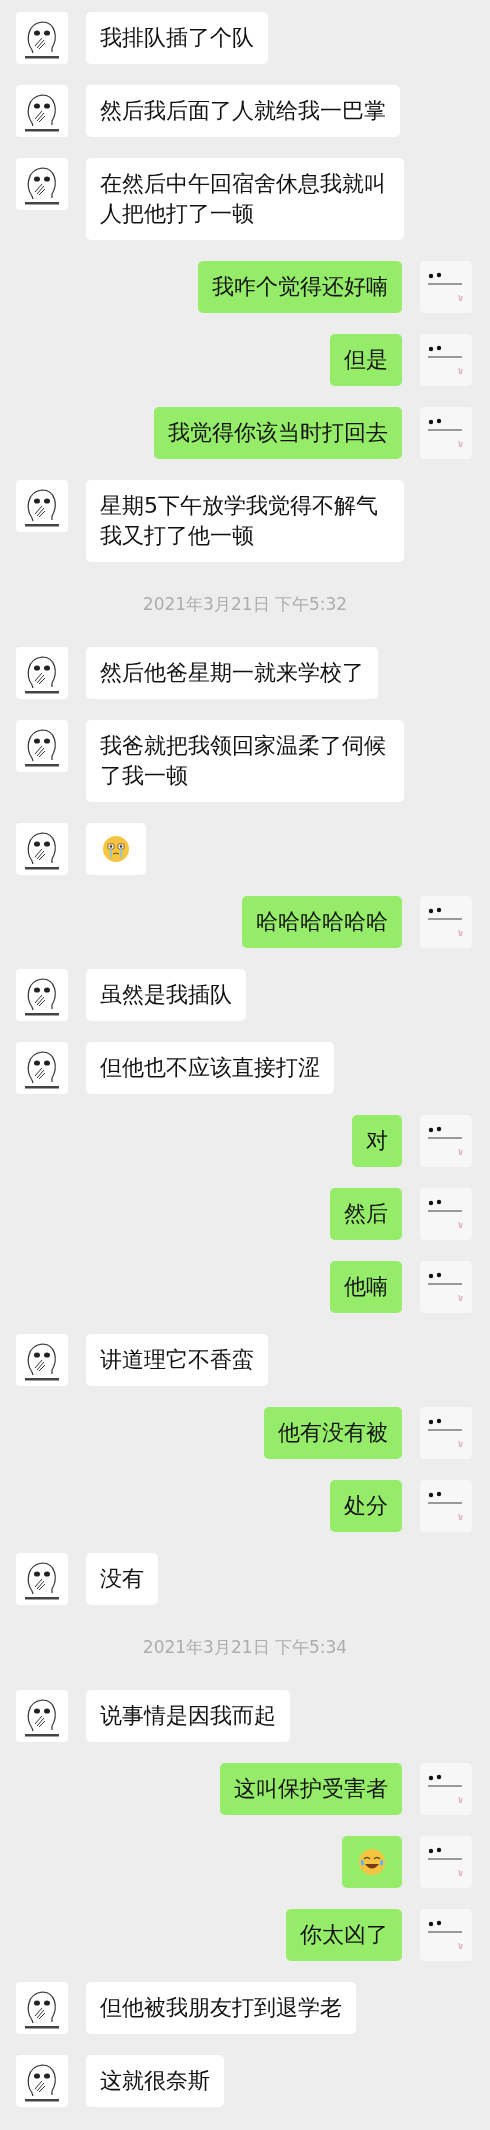 The height and width of the screenshot is (2130, 490). What do you see at coordinates (366, 1287) in the screenshot?
I see `sent-message: 他喃` at bounding box center [366, 1287].